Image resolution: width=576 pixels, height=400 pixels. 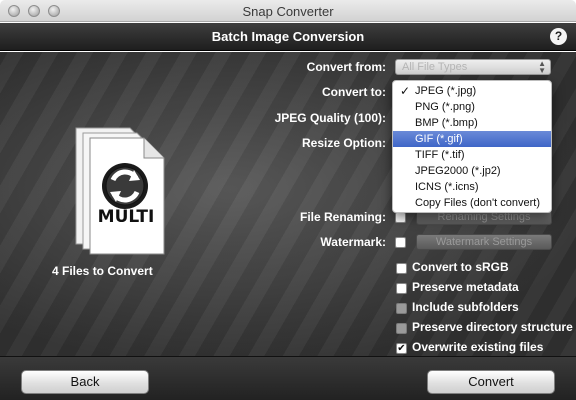 What do you see at coordinates (542, 67) in the screenshot?
I see `chevron-updown-icon: ▲ ▼` at bounding box center [542, 67].